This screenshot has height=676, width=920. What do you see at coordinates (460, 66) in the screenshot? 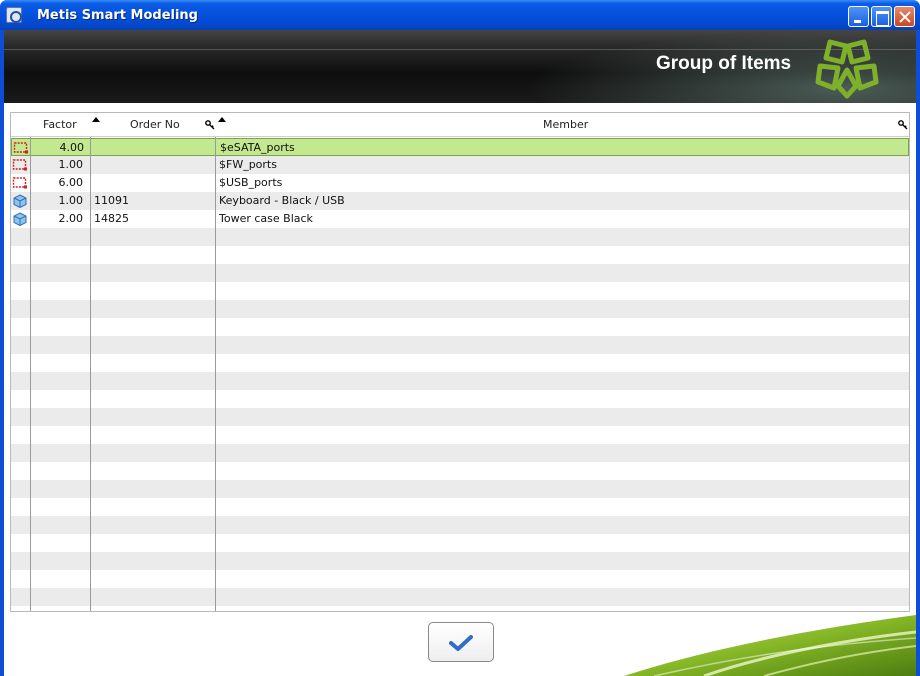
I see `header-banner: Group of Items` at bounding box center [460, 66].